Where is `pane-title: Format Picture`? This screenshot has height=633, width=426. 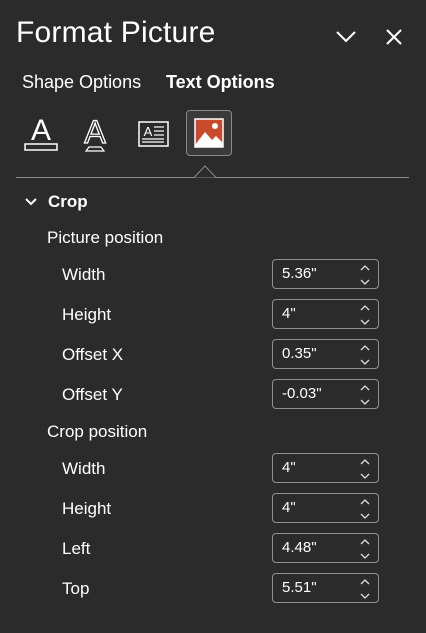 pane-title: Format Picture is located at coordinates (116, 32).